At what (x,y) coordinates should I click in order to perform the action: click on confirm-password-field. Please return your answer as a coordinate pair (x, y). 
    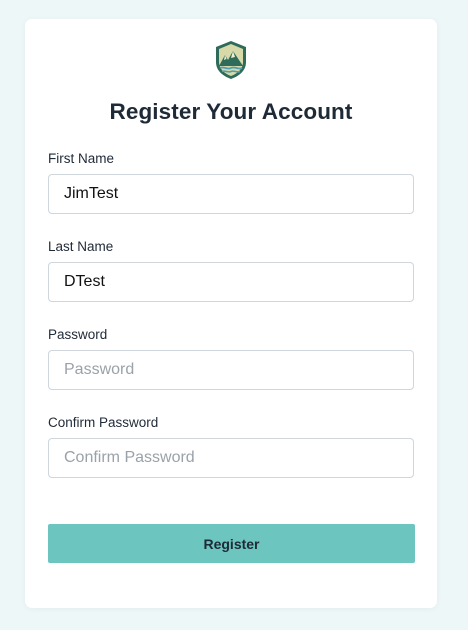
    Looking at the image, I should click on (231, 458).